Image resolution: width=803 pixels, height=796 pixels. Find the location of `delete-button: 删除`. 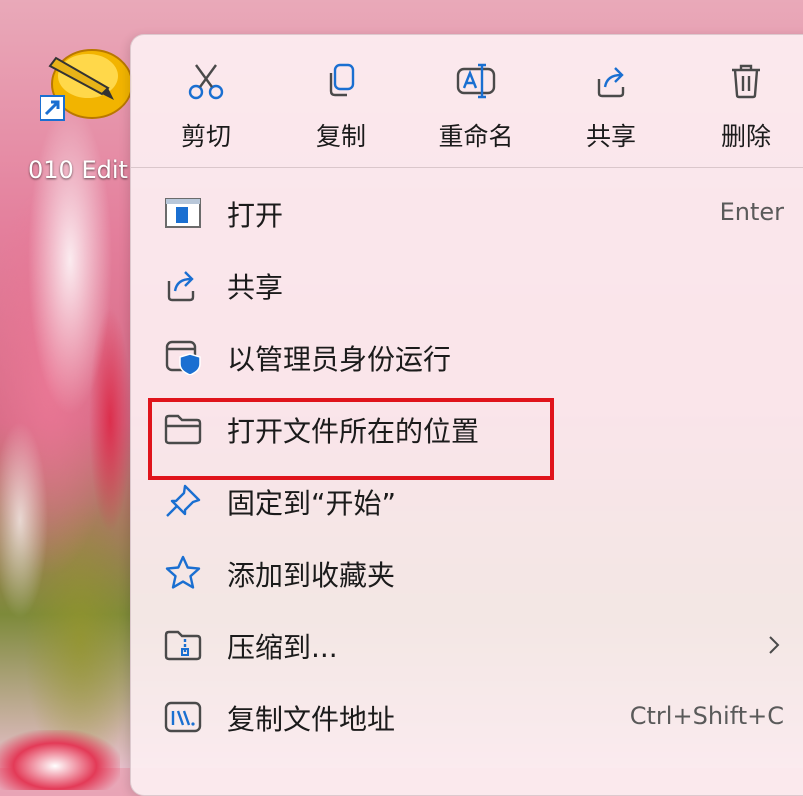

delete-button: 删除 is located at coordinates (746, 101).